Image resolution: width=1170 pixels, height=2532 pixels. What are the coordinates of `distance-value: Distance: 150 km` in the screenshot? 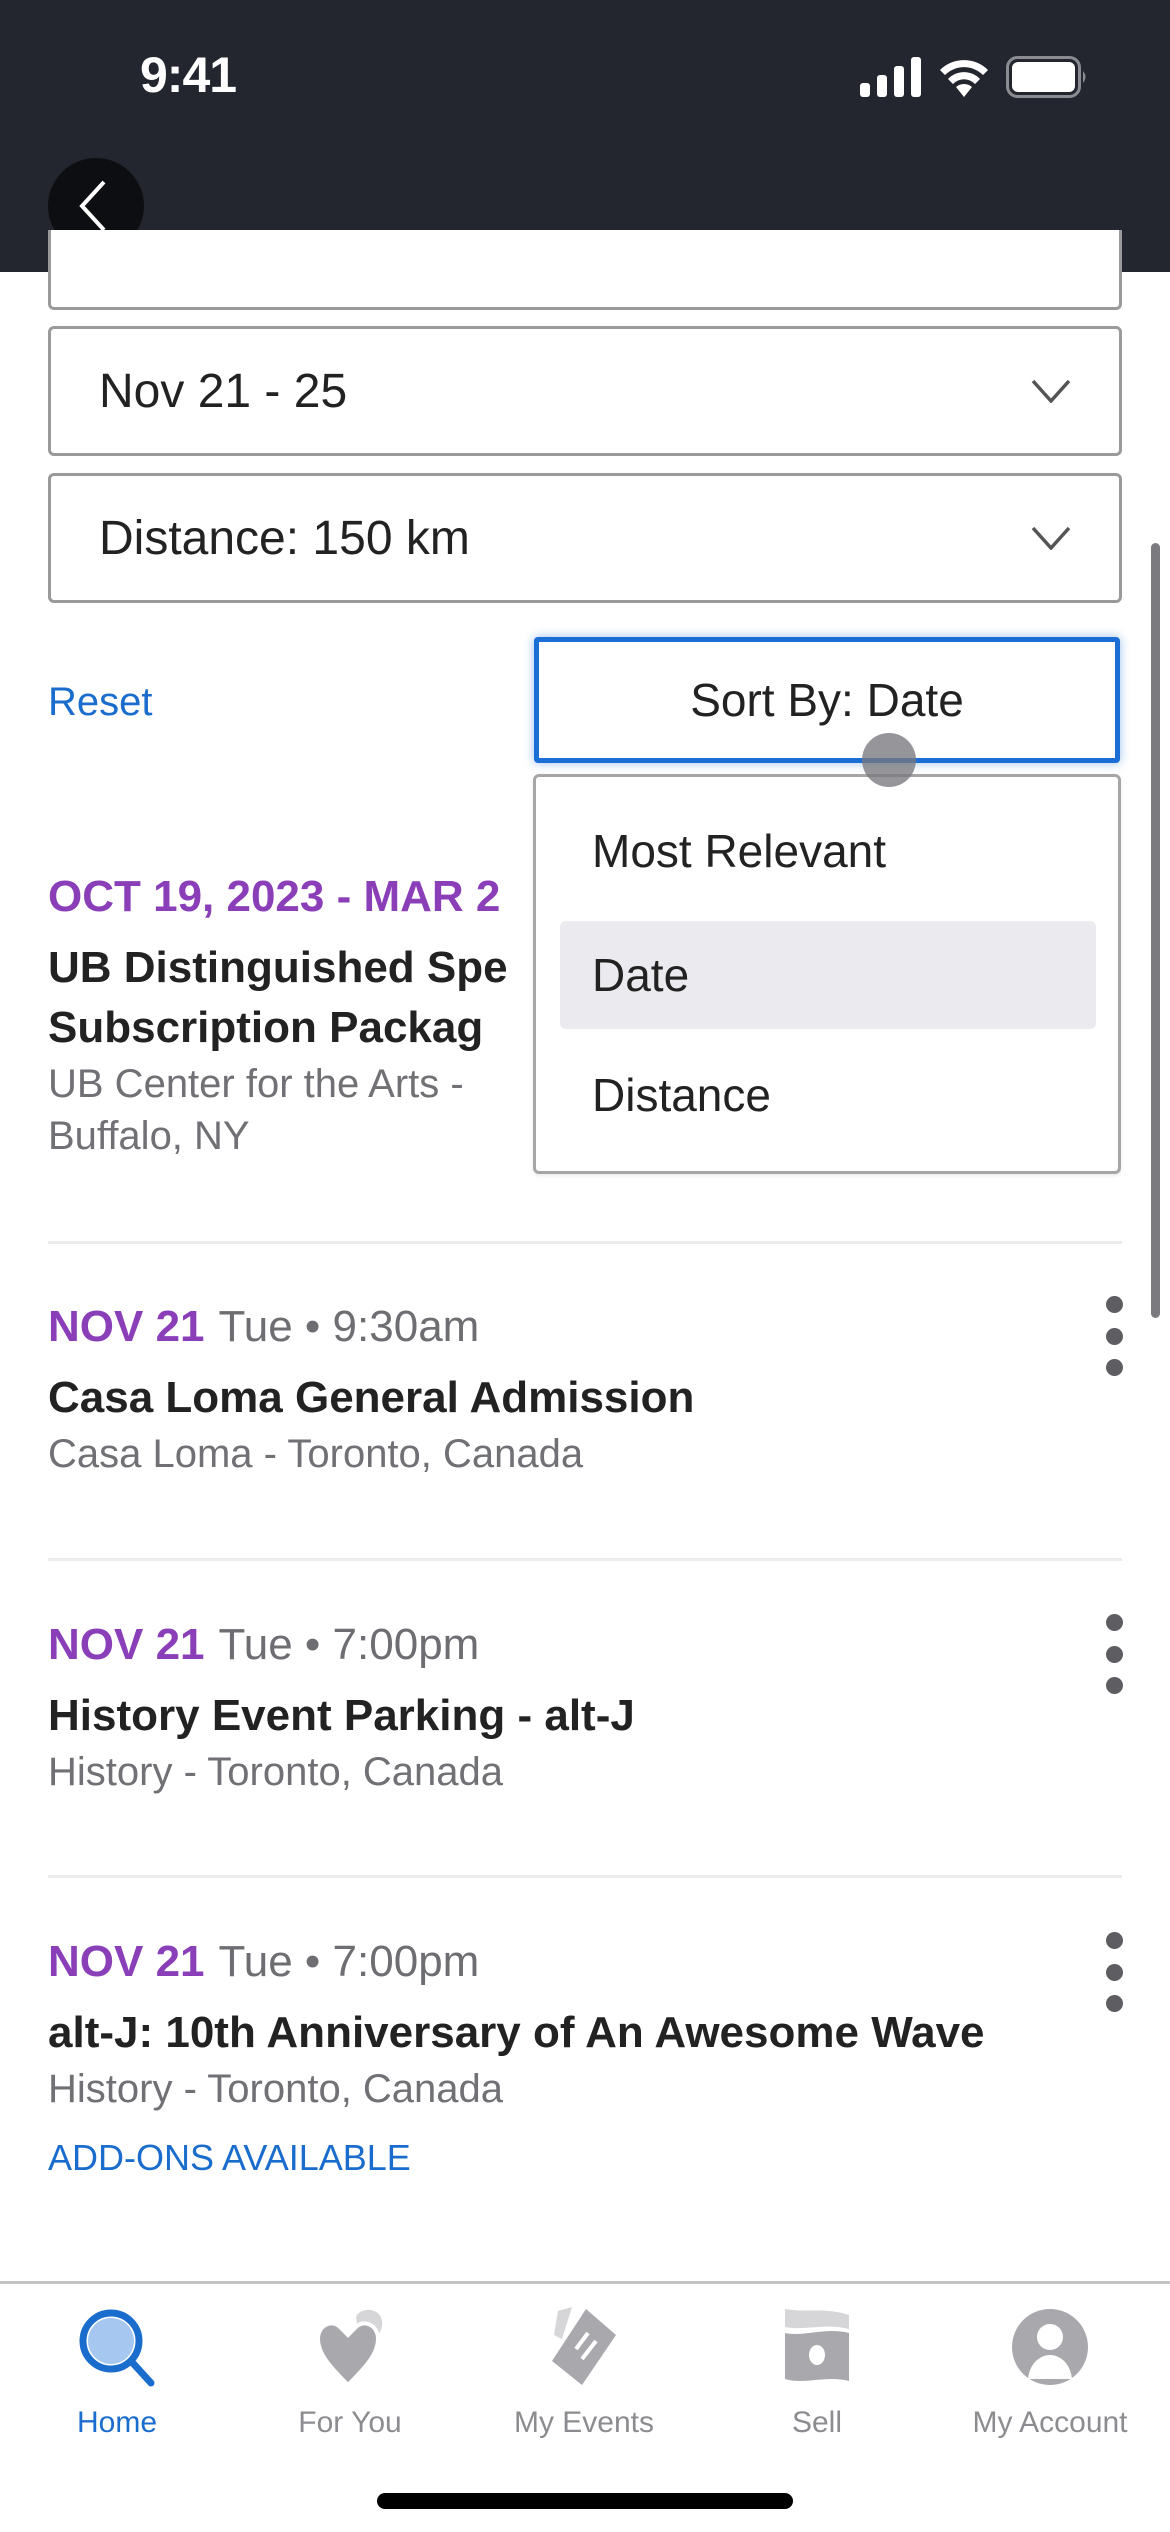 It's located at (284, 538).